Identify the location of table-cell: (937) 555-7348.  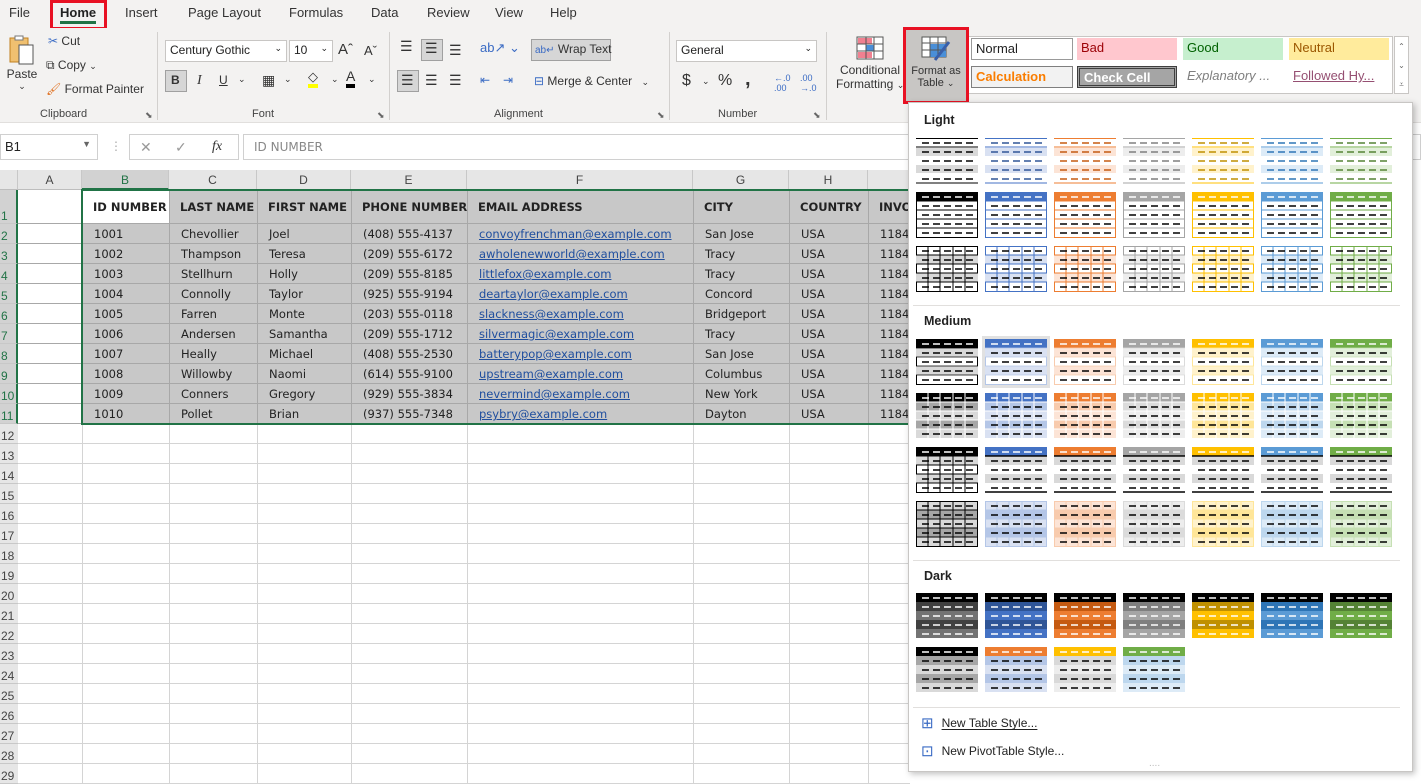
(409, 414).